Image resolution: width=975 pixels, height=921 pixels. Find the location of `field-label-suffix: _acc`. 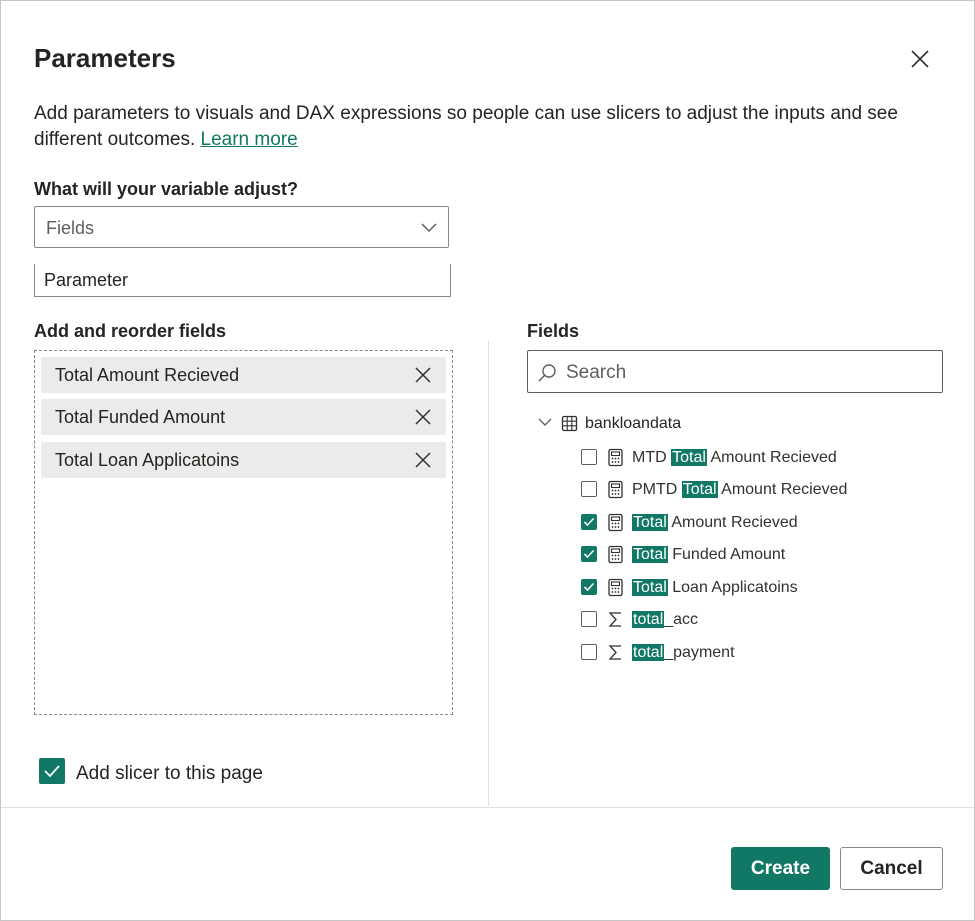

field-label-suffix: _acc is located at coordinates (681, 619).